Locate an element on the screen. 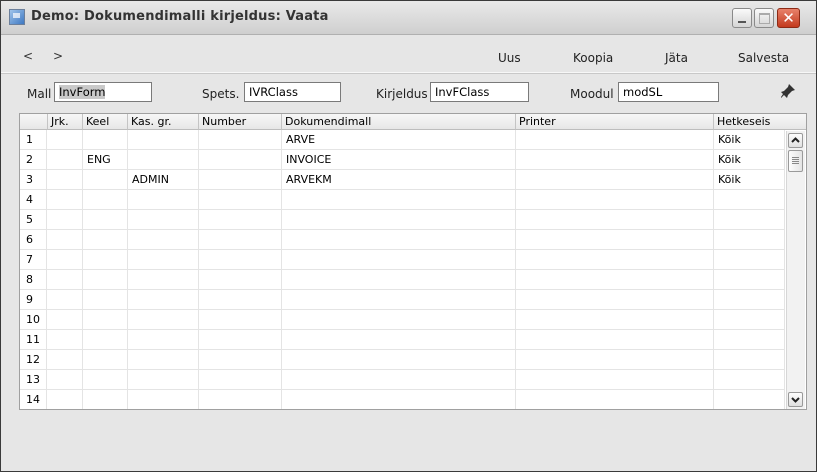 This screenshot has height=472, width=817. table-row: 13 is located at coordinates (402, 380).